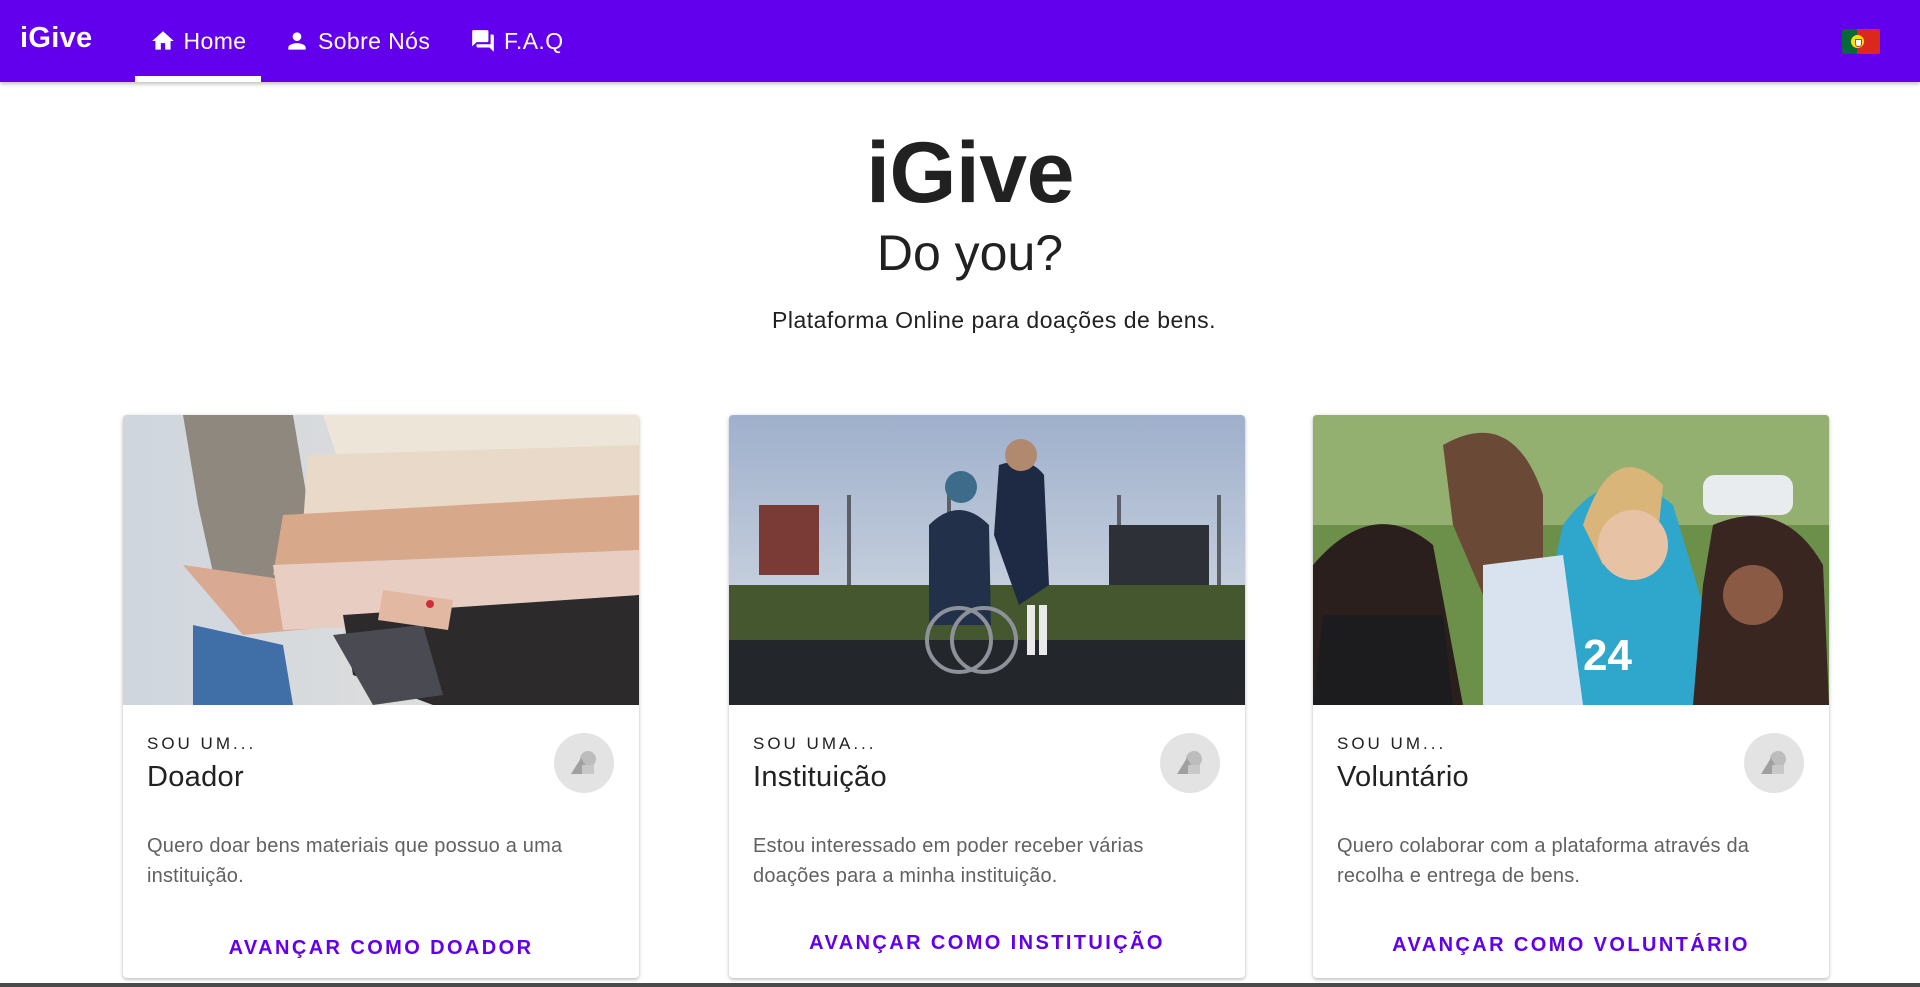  I want to click on tab-home: Home, so click(198, 41).